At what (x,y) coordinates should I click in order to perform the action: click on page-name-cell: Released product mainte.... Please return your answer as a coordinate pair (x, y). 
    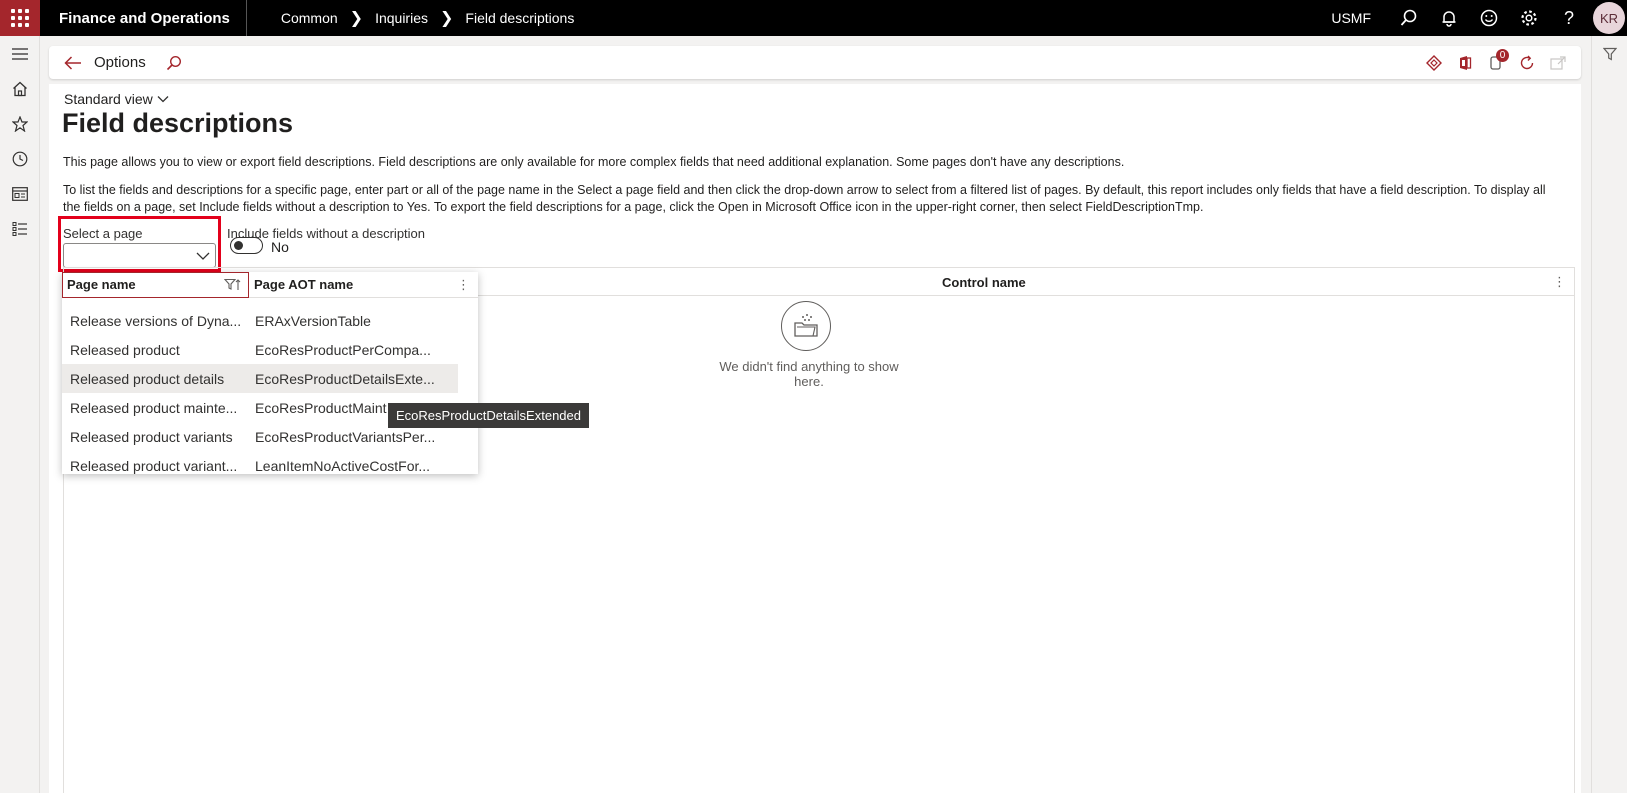
    Looking at the image, I should click on (154, 407).